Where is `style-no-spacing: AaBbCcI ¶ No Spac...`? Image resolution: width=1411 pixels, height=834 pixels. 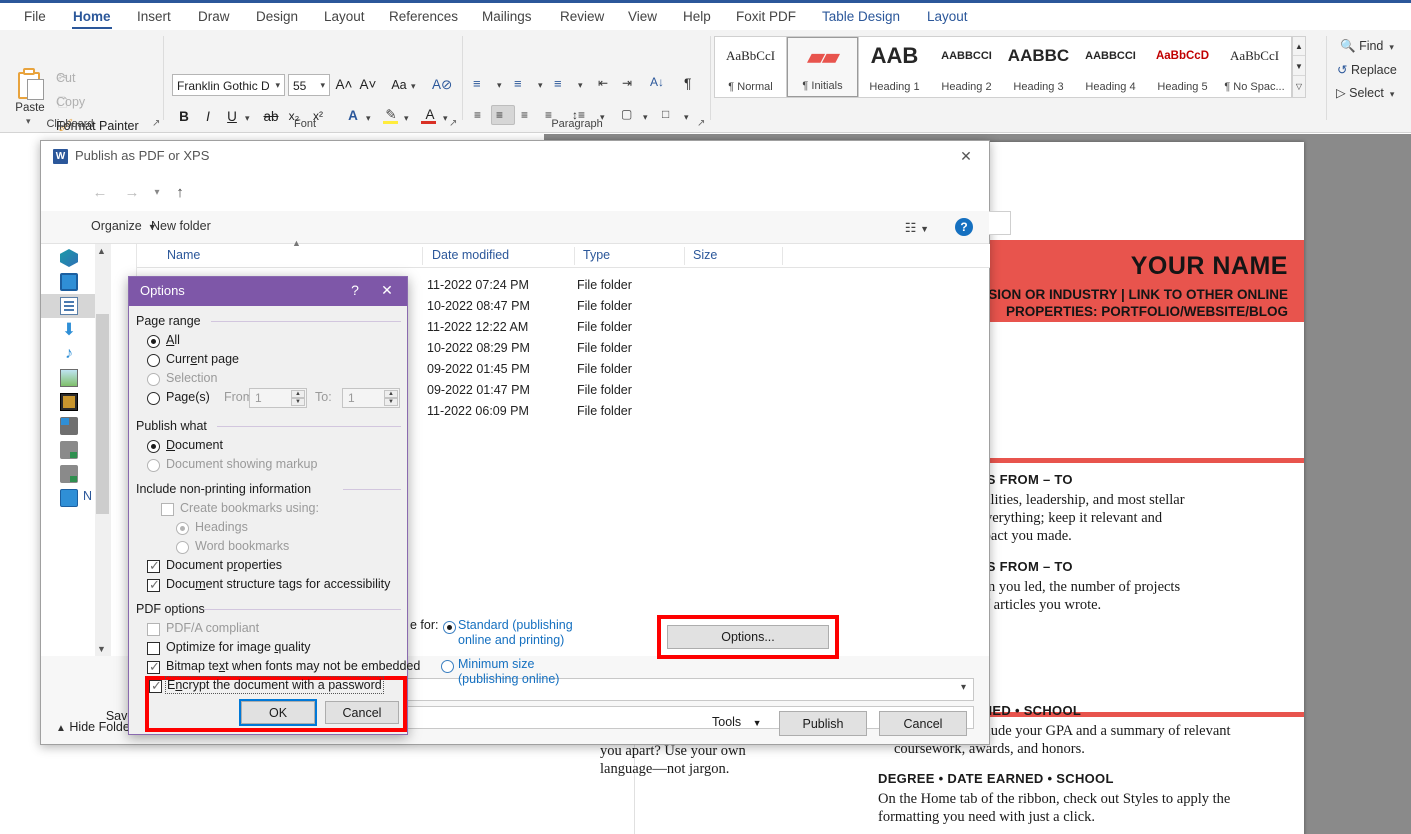 style-no-spacing: AaBbCcI ¶ No Spac... is located at coordinates (1254, 67).